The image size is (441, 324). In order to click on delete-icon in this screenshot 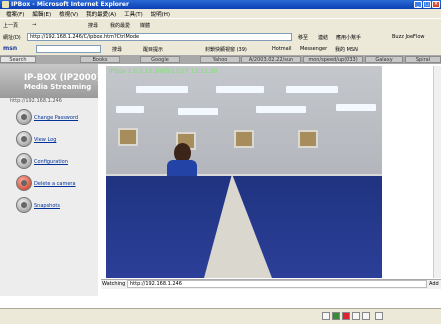, I will do `click(24, 183)`.